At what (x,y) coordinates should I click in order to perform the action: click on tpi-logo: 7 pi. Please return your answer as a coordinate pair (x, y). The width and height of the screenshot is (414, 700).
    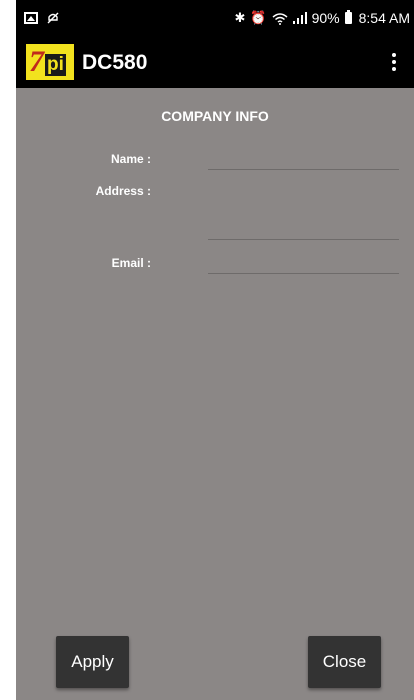
    Looking at the image, I should click on (50, 62).